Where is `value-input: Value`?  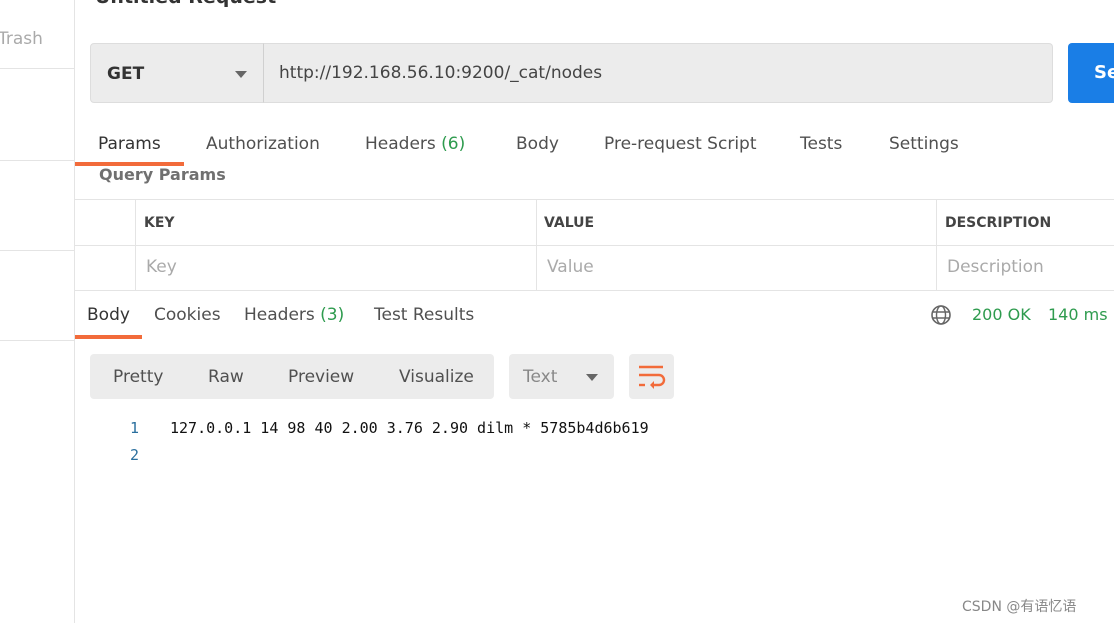 value-input: Value is located at coordinates (570, 267).